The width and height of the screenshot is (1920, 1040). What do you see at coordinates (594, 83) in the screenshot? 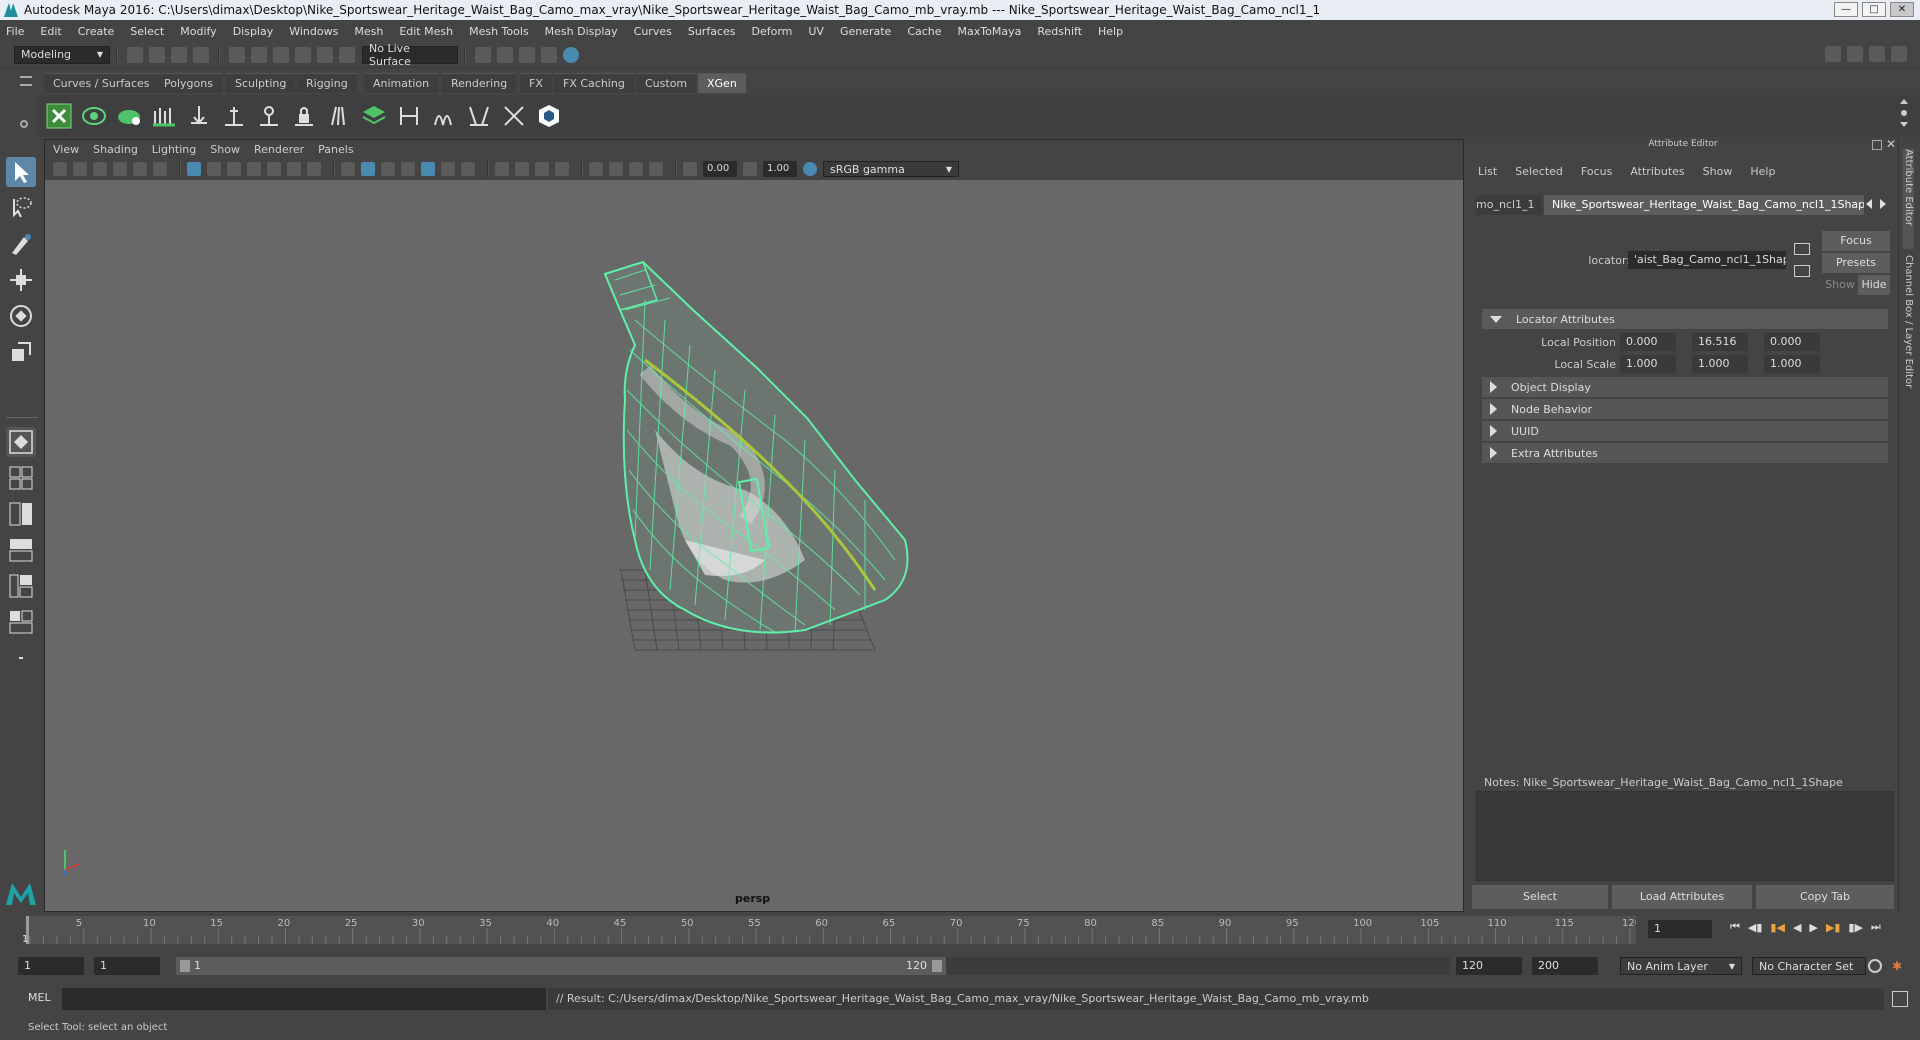
I see `shelf-tab-fx-caching: FX Caching` at bounding box center [594, 83].